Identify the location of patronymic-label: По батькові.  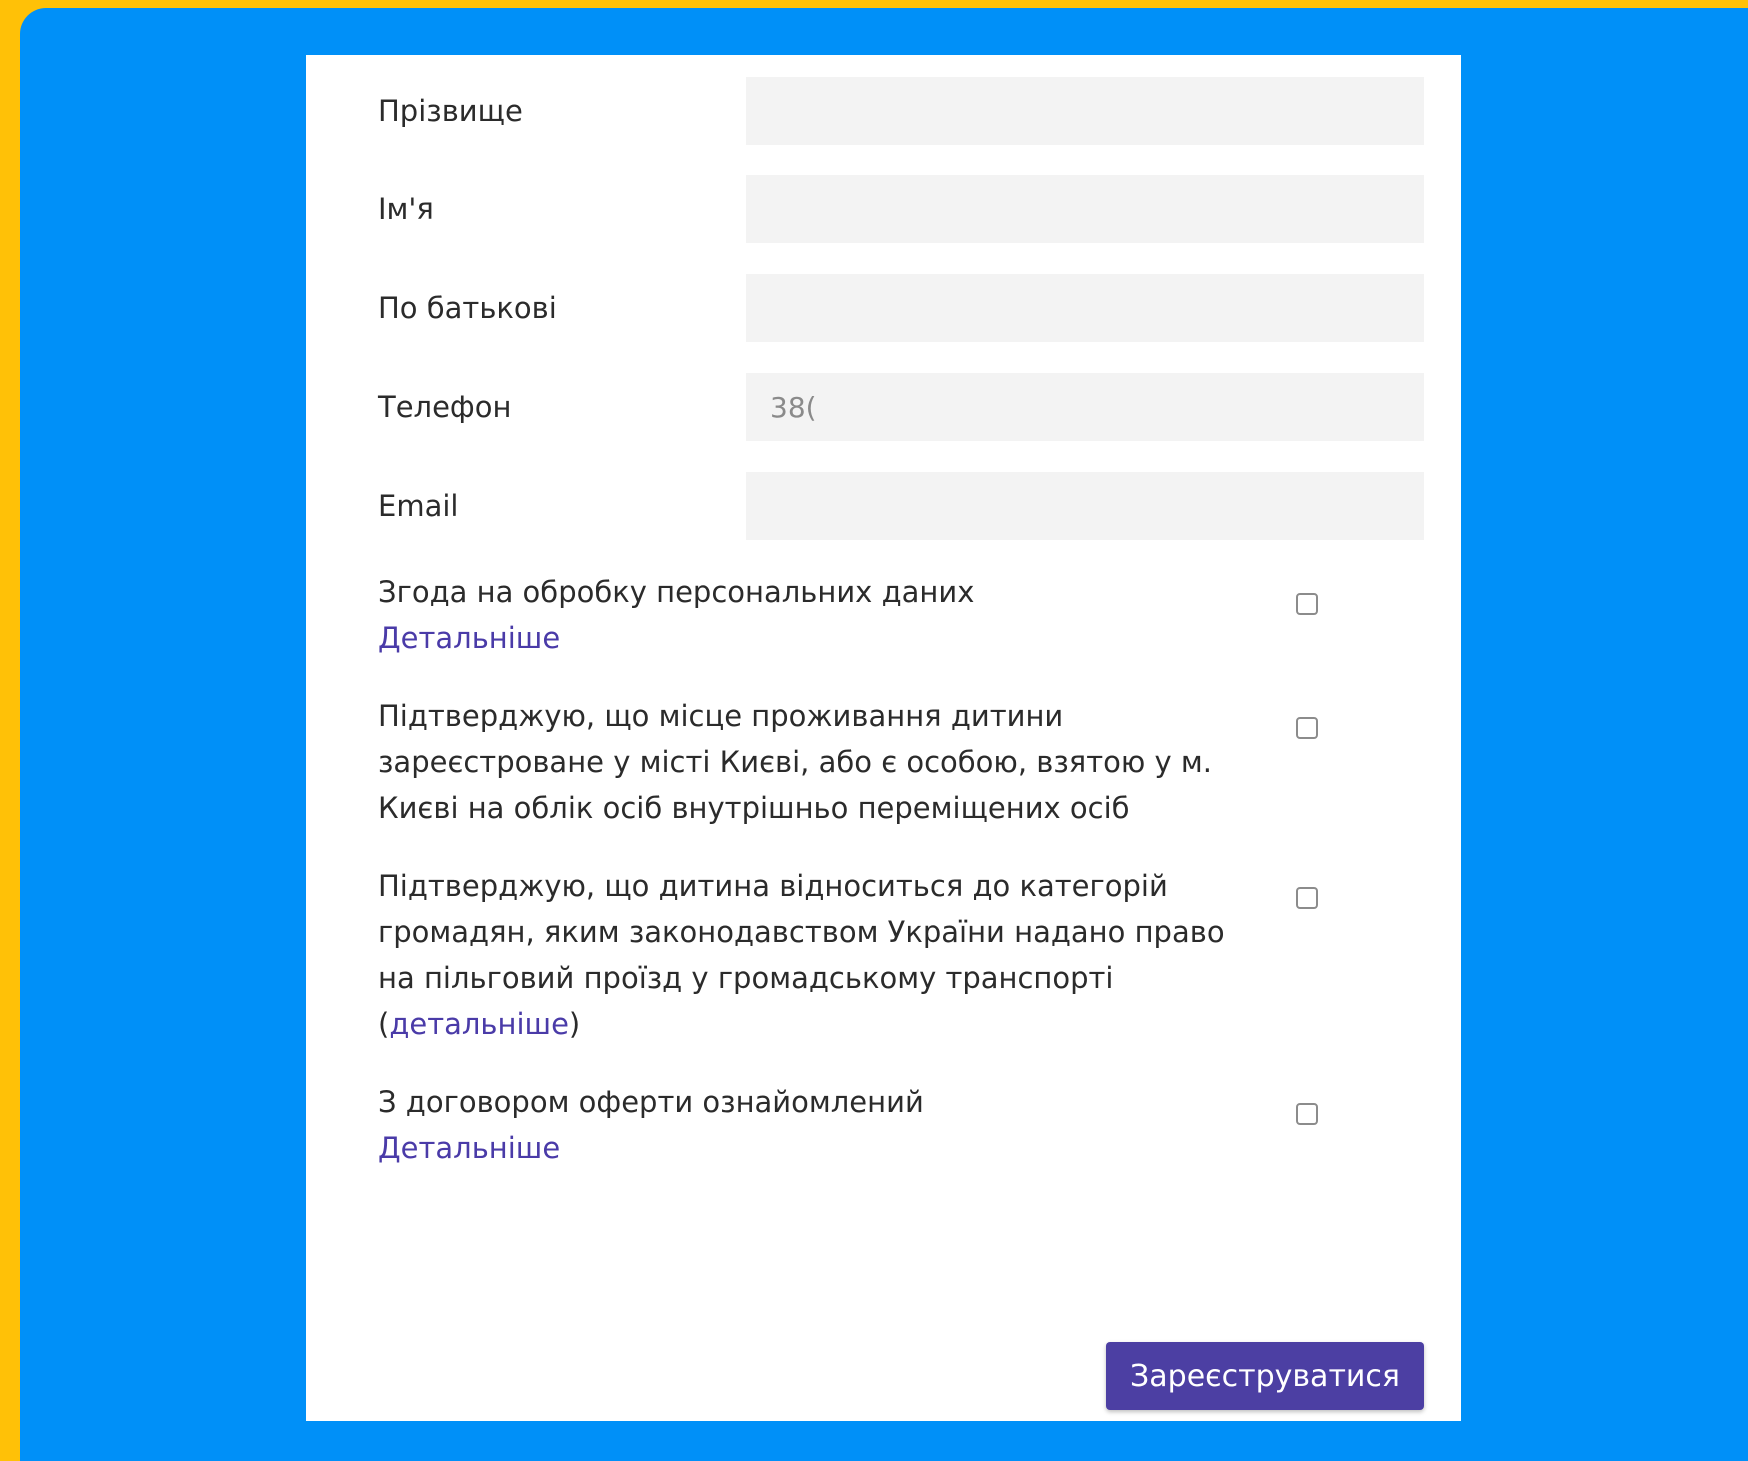
(467, 308).